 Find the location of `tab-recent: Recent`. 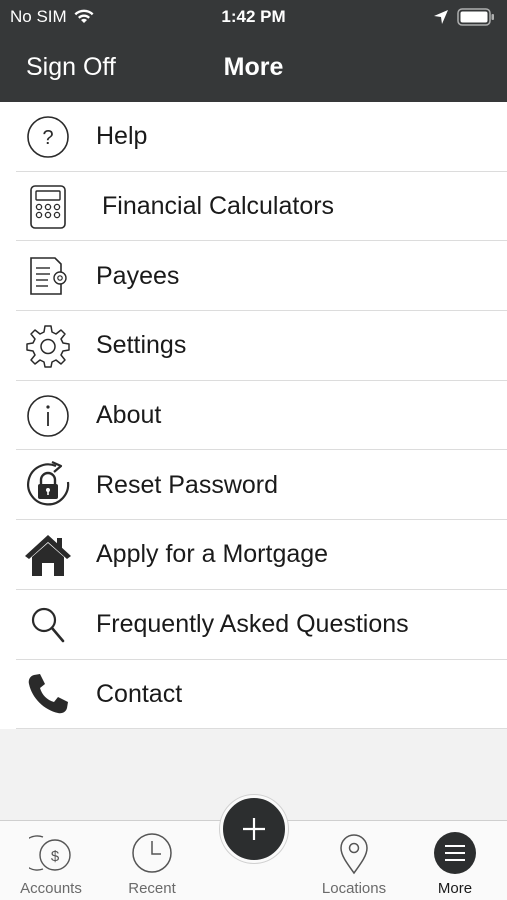

tab-recent: Recent is located at coordinates (152, 860).